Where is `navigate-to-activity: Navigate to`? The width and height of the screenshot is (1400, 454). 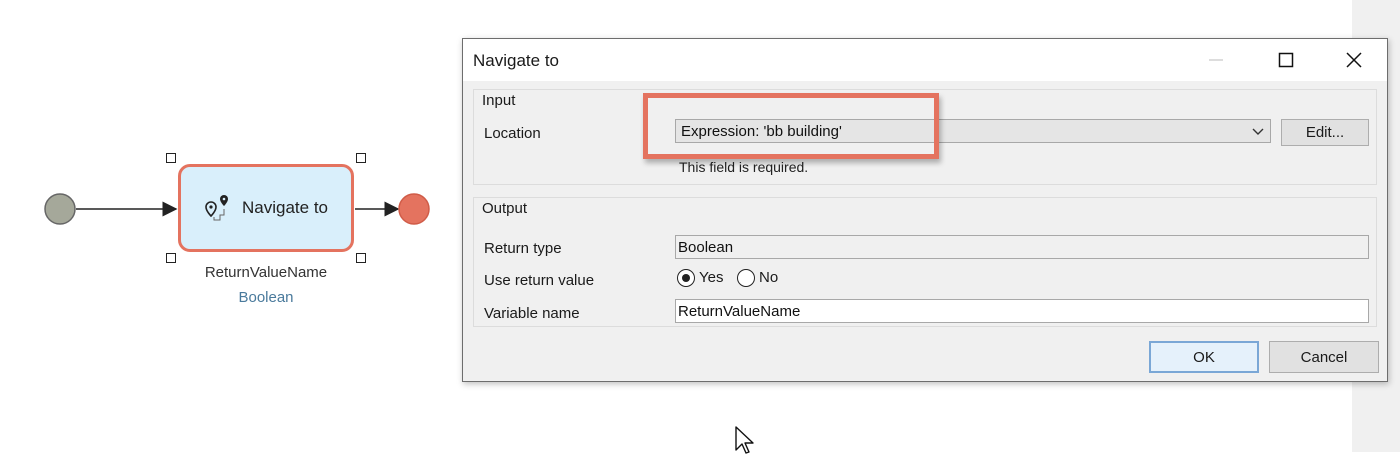
navigate-to-activity: Navigate to is located at coordinates (266, 208).